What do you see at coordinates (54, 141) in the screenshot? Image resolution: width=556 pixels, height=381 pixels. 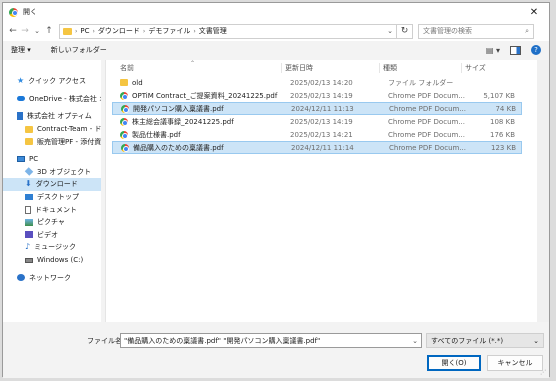 I see `sidebar-item-sales-pf: 販売管理PF - 添付資料` at bounding box center [54, 141].